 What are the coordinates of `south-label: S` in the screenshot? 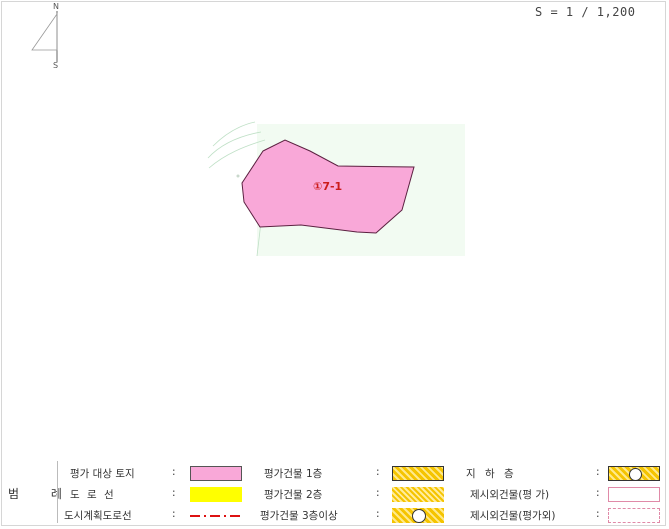 It's located at (56, 65).